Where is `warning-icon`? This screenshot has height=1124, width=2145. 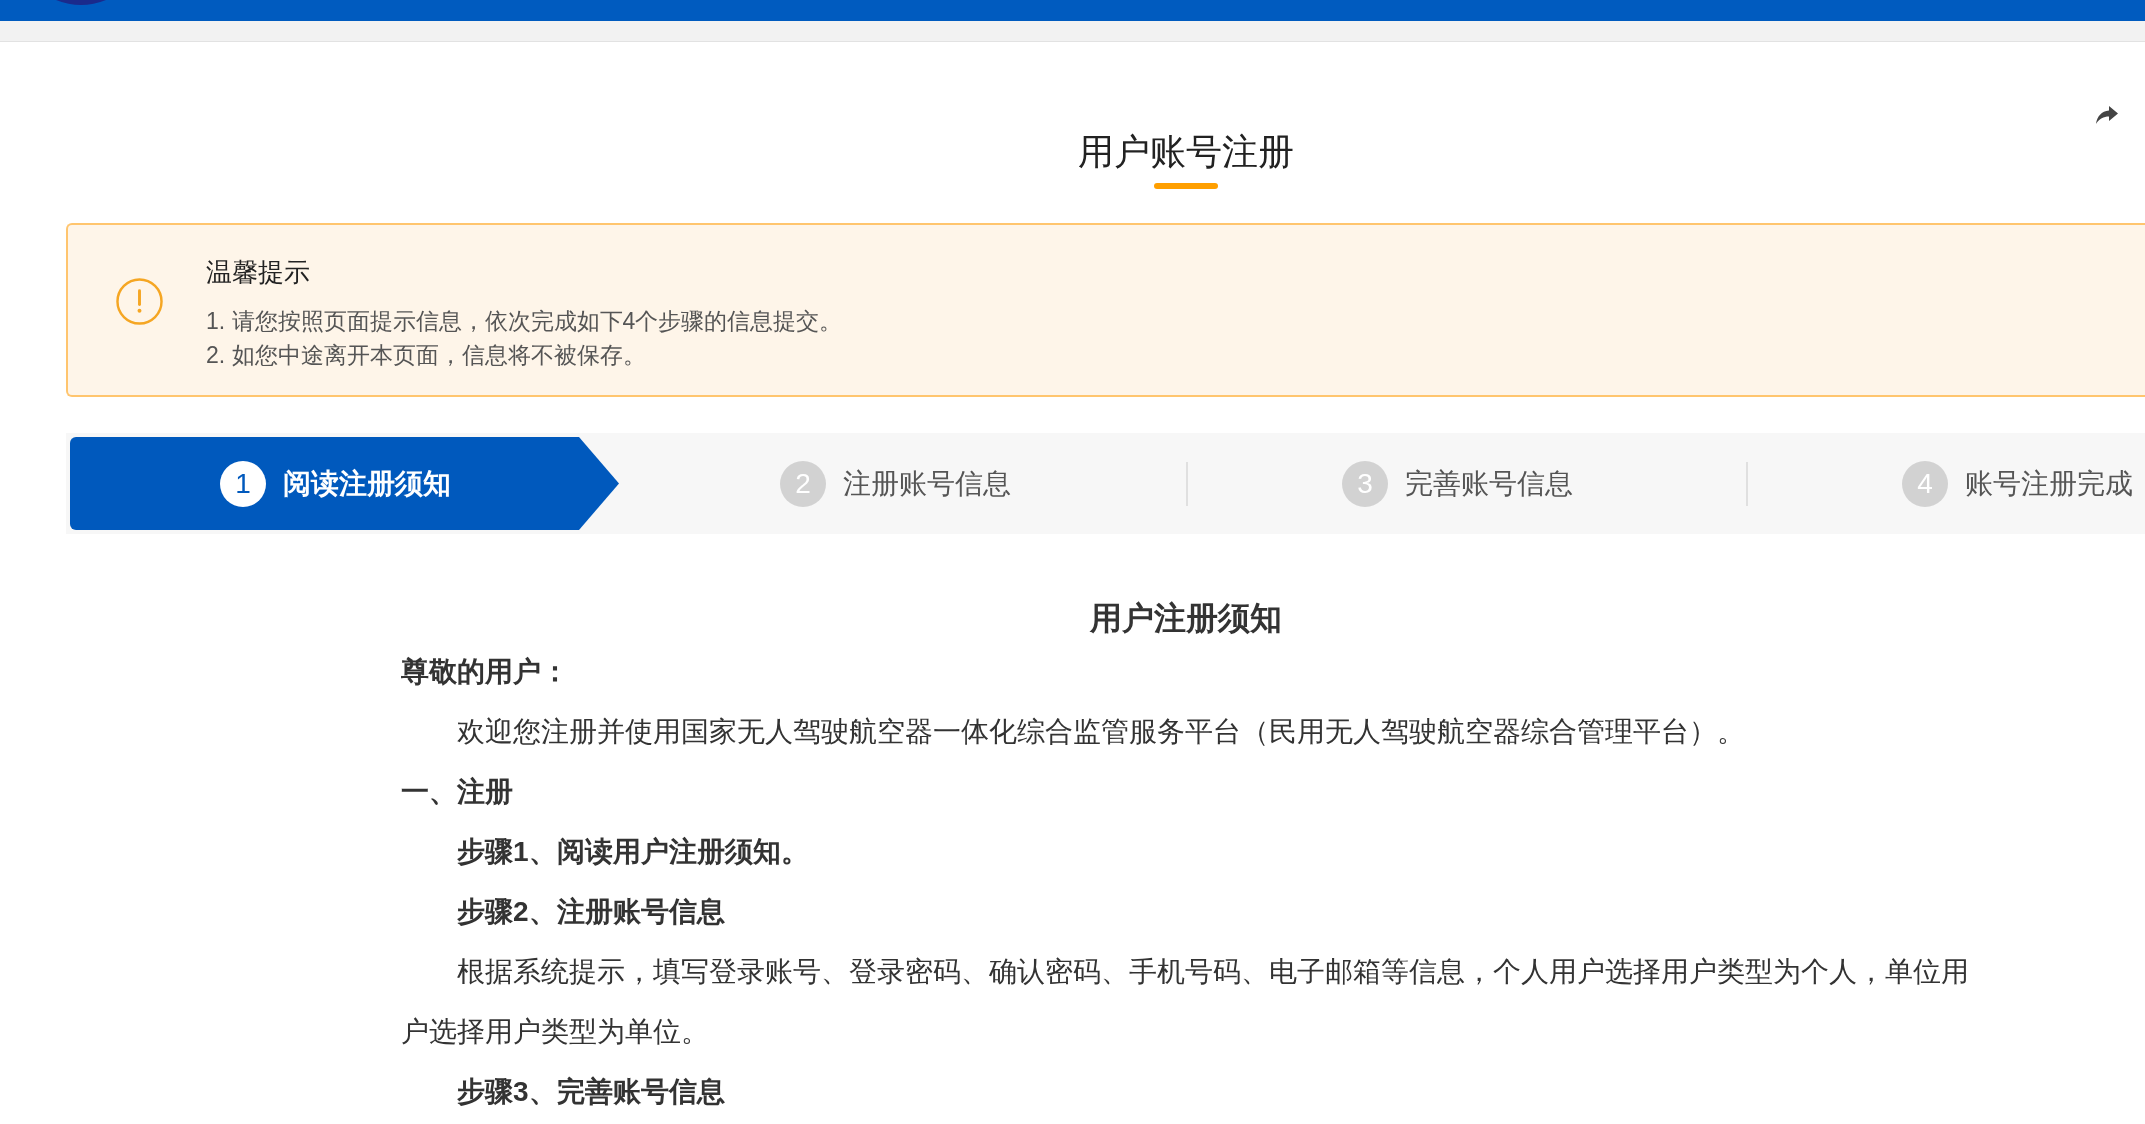
warning-icon is located at coordinates (139, 301).